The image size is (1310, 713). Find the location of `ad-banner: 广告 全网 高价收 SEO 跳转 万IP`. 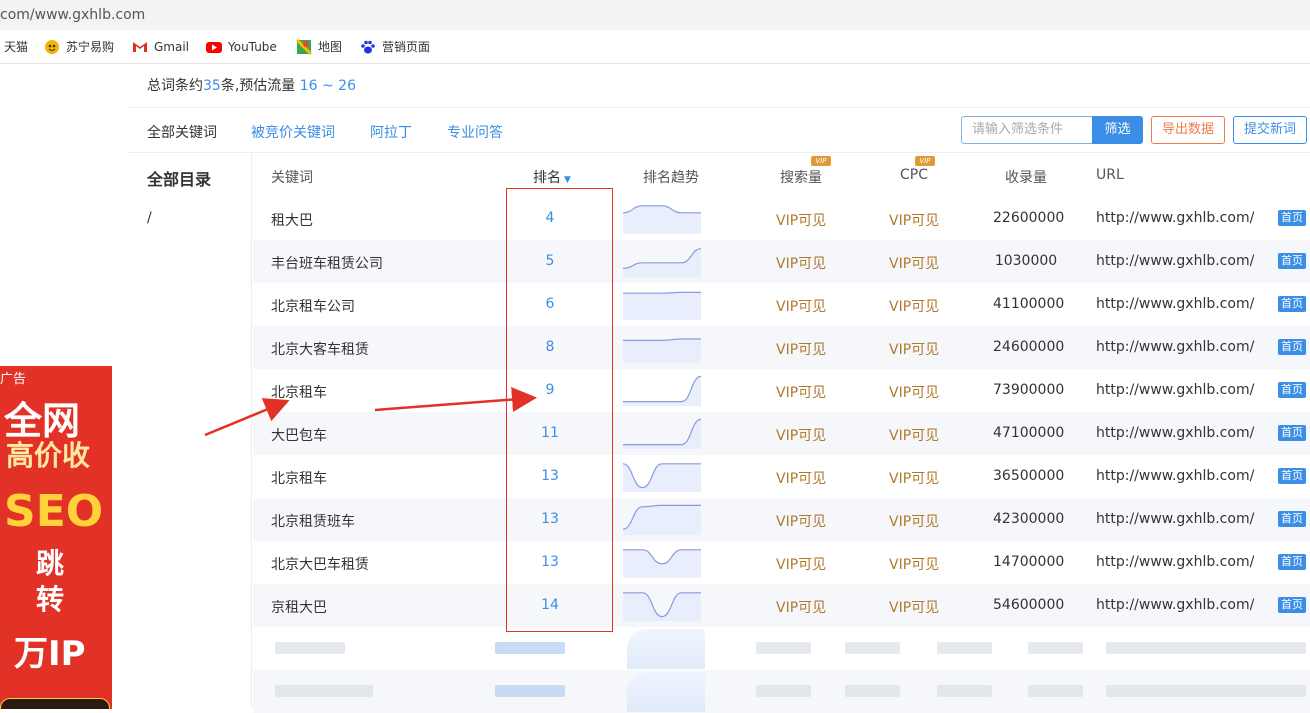

ad-banner: 广告 全网 高价收 SEO 跳转 万IP is located at coordinates (56, 537).